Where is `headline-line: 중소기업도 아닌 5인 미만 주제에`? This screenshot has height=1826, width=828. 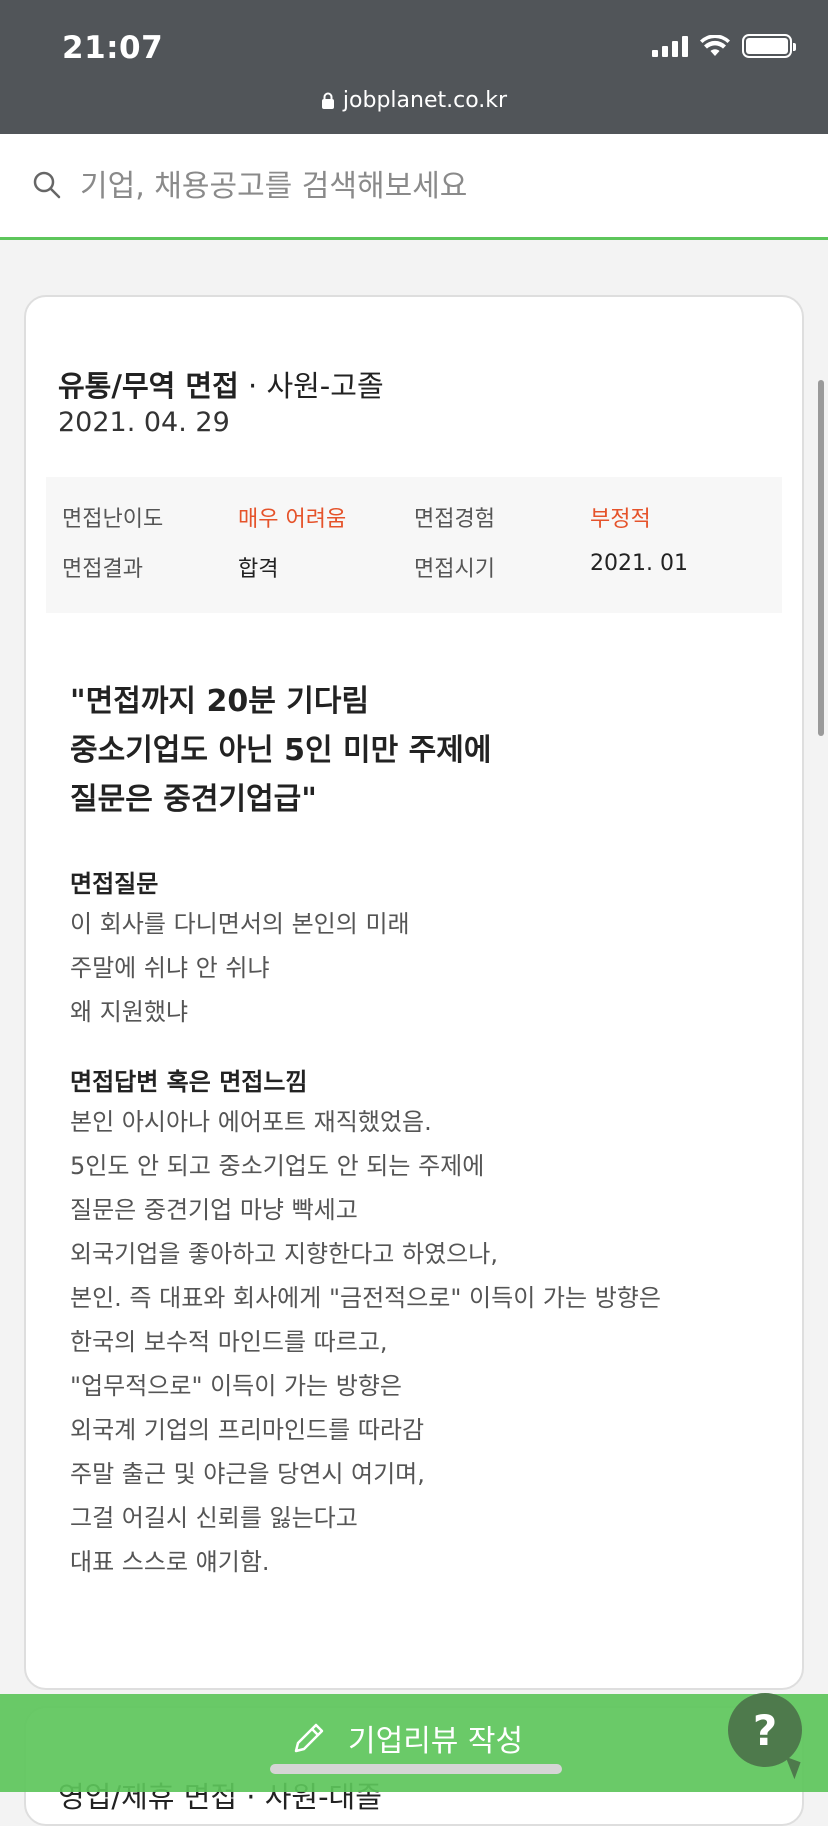
headline-line: 중소기업도 아닌 5인 미만 주제에 is located at coordinates (281, 750).